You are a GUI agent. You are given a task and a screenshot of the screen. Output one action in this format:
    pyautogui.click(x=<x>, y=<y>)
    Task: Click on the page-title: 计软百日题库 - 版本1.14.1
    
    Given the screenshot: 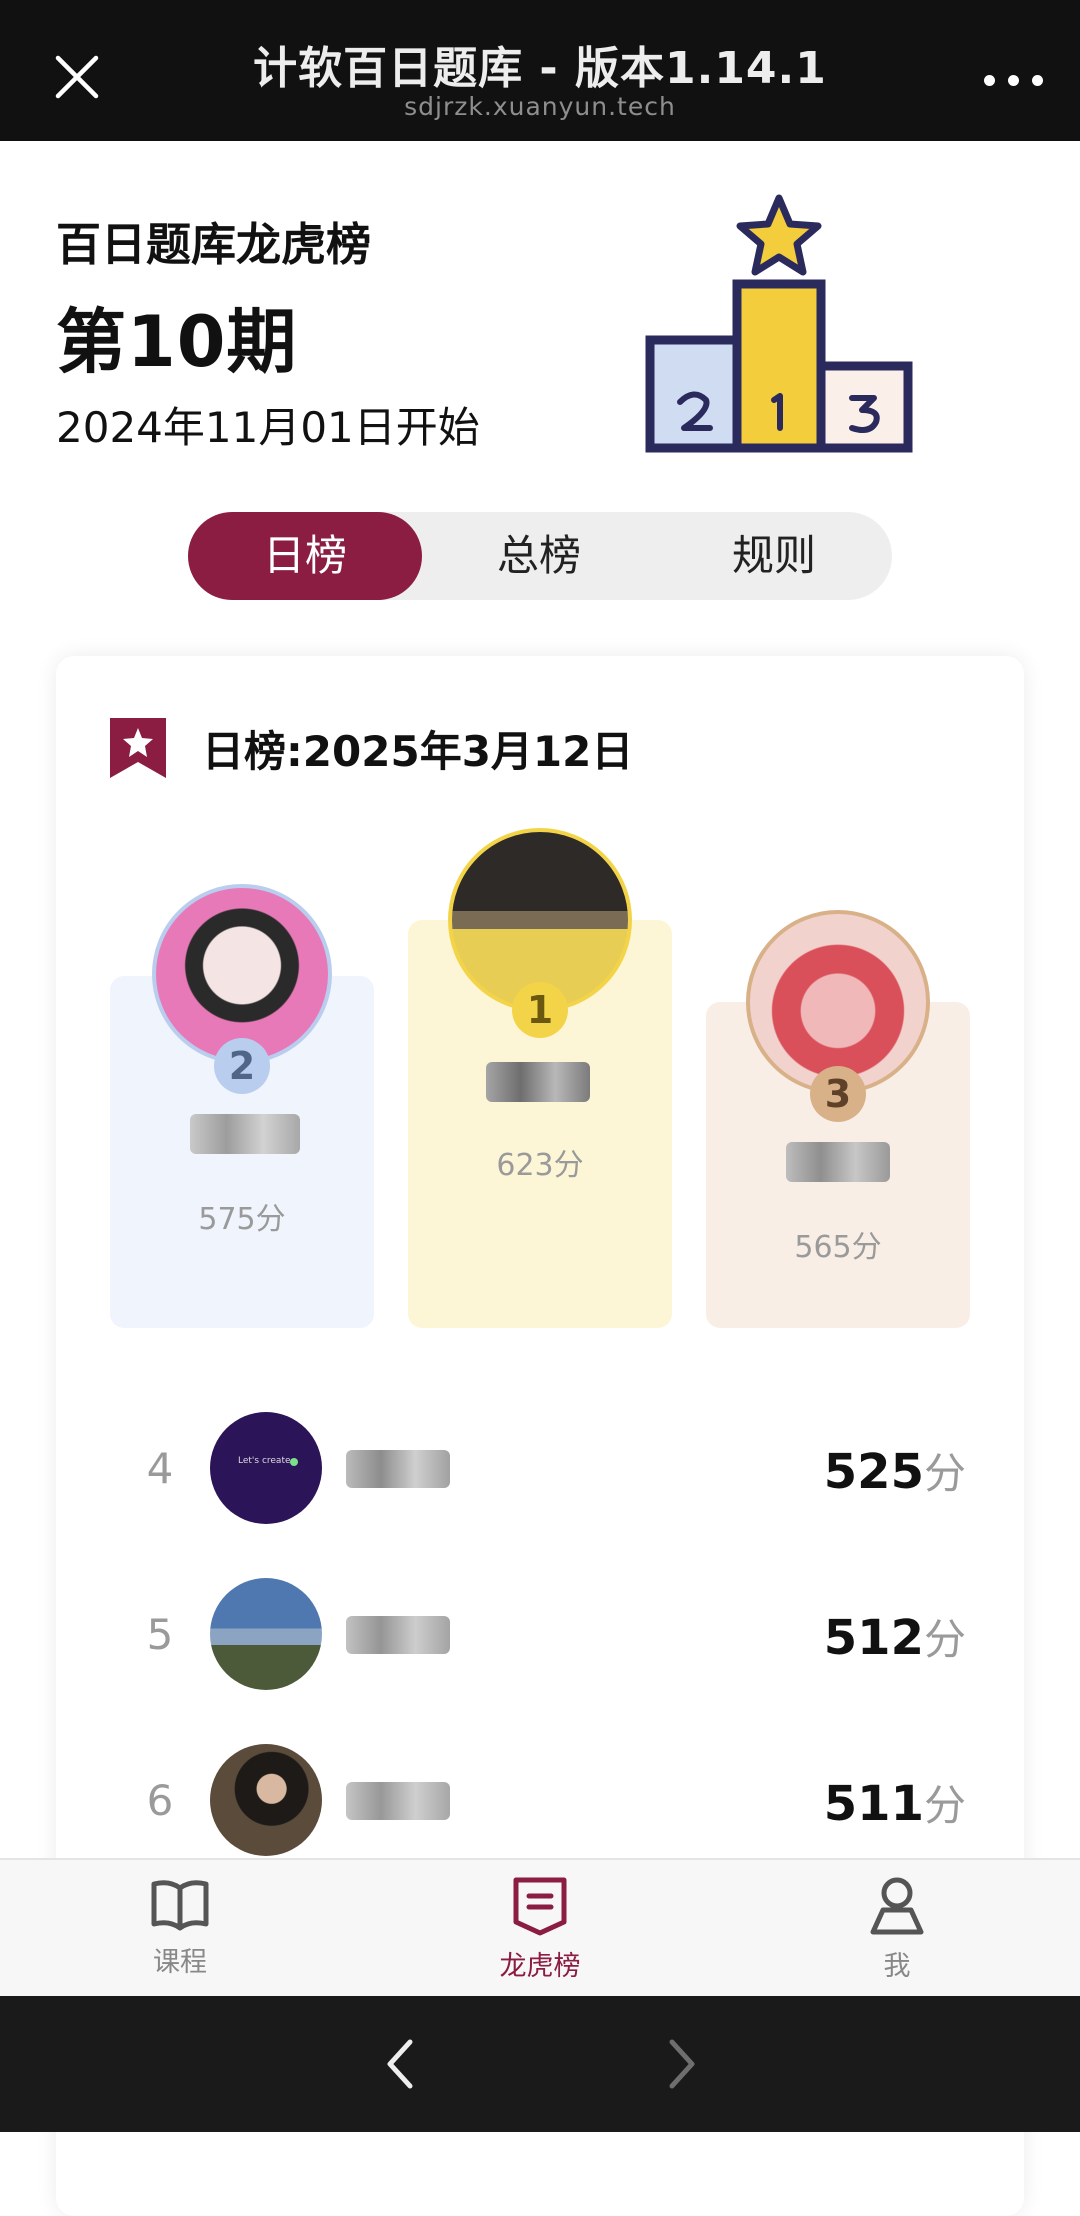 What is the action you would take?
    pyautogui.click(x=540, y=68)
    